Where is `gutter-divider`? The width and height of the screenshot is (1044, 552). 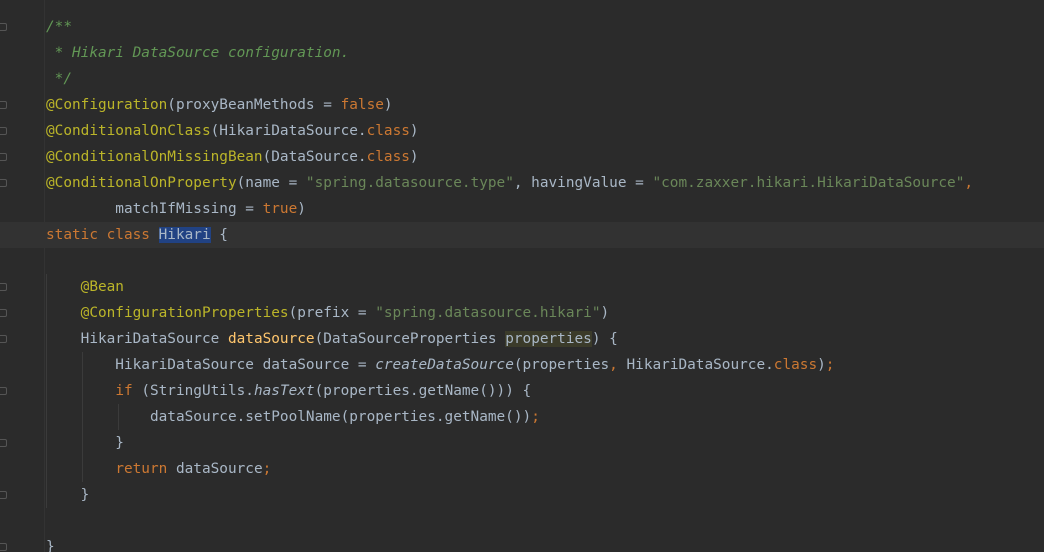
gutter-divider is located at coordinates (44, 276).